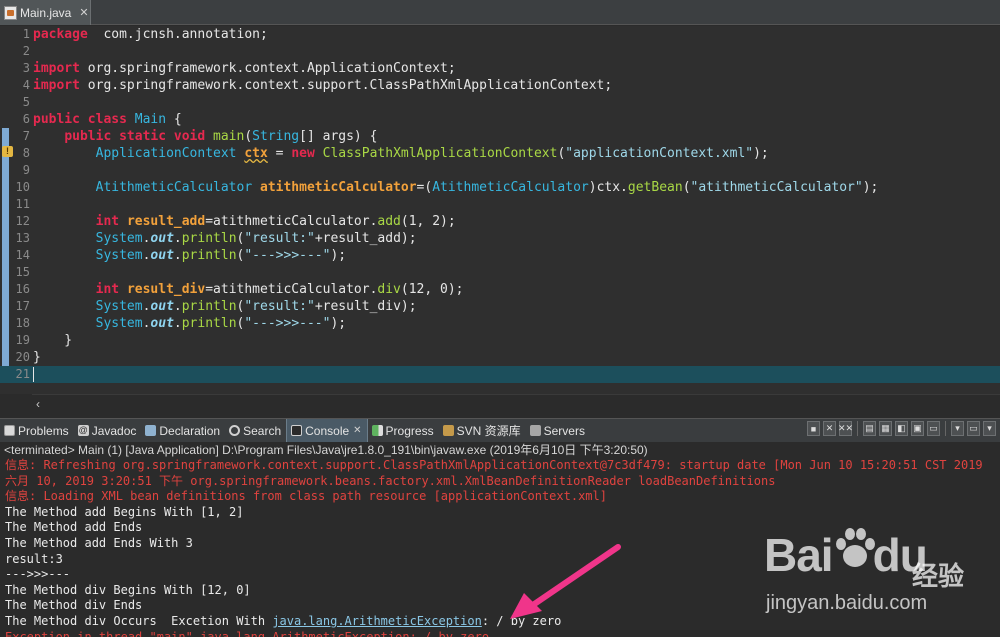 Image resolution: width=1000 pixels, height=637 pixels. I want to click on console-toolbar-button: ✕✕, so click(845, 428).